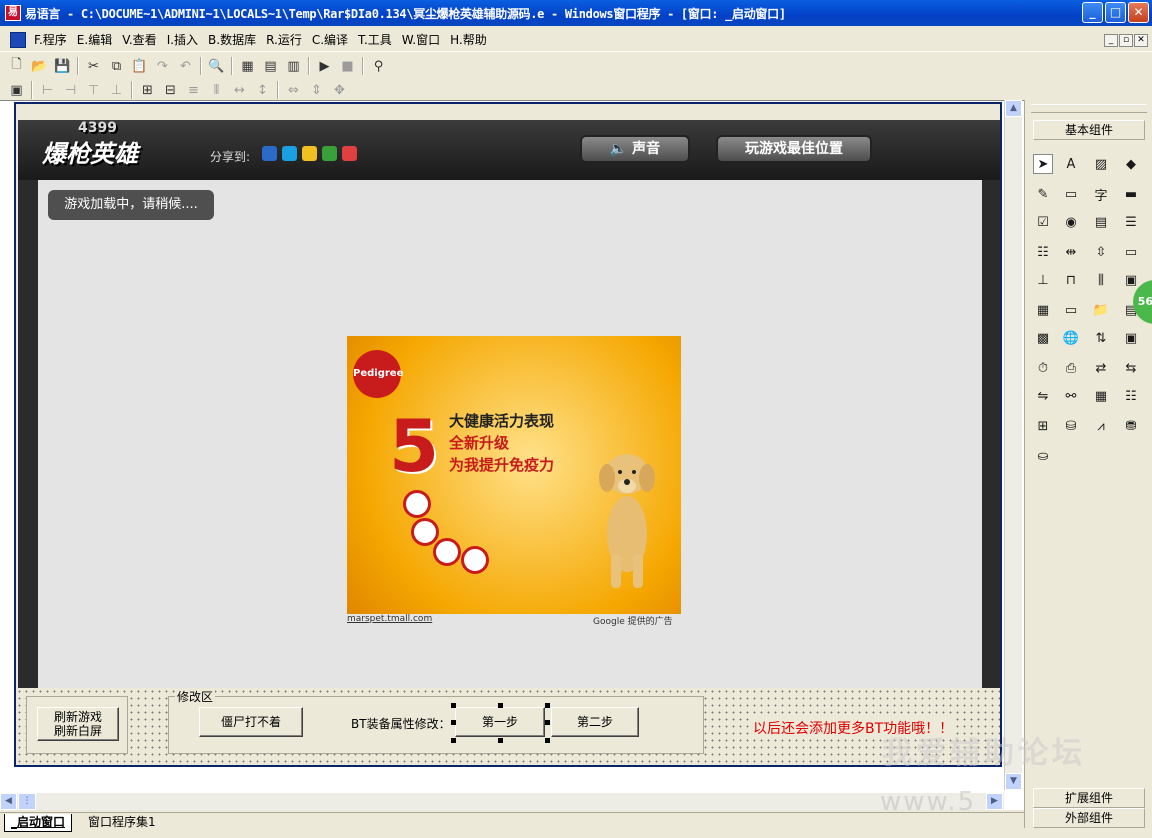  I want to click on checked-list-icon: ☷, so click(1043, 252).